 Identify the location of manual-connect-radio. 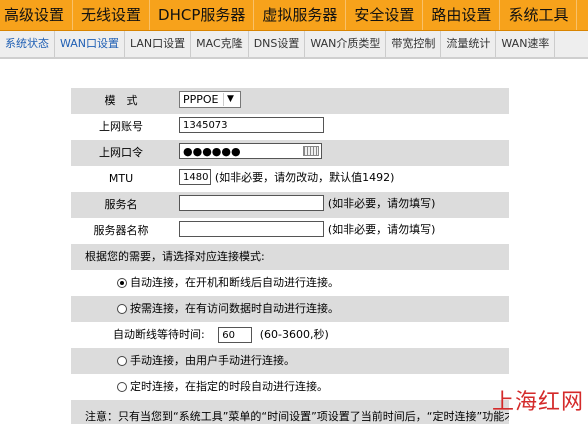
(122, 361).